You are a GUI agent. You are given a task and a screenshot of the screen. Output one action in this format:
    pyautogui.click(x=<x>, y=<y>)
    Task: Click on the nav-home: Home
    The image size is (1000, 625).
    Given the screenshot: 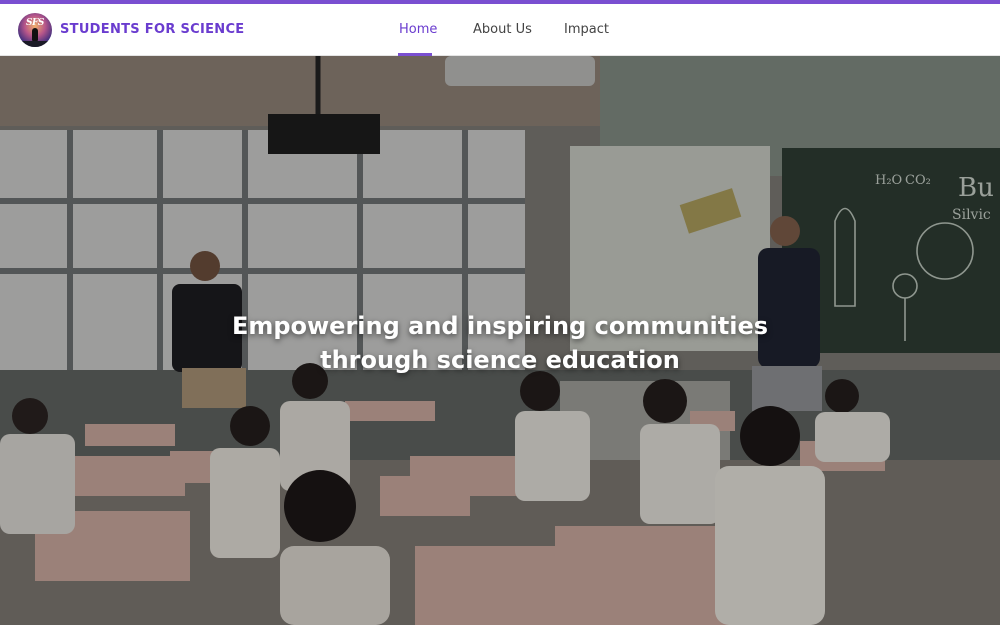 What is the action you would take?
    pyautogui.click(x=418, y=29)
    